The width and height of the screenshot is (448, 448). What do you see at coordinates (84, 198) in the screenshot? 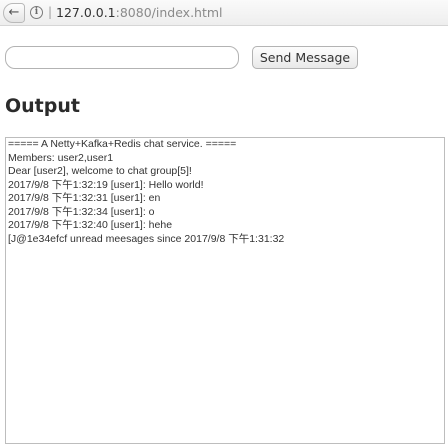
I see `output-line: 2017/9/8 下午1:32:31 [user1]: en` at bounding box center [84, 198].